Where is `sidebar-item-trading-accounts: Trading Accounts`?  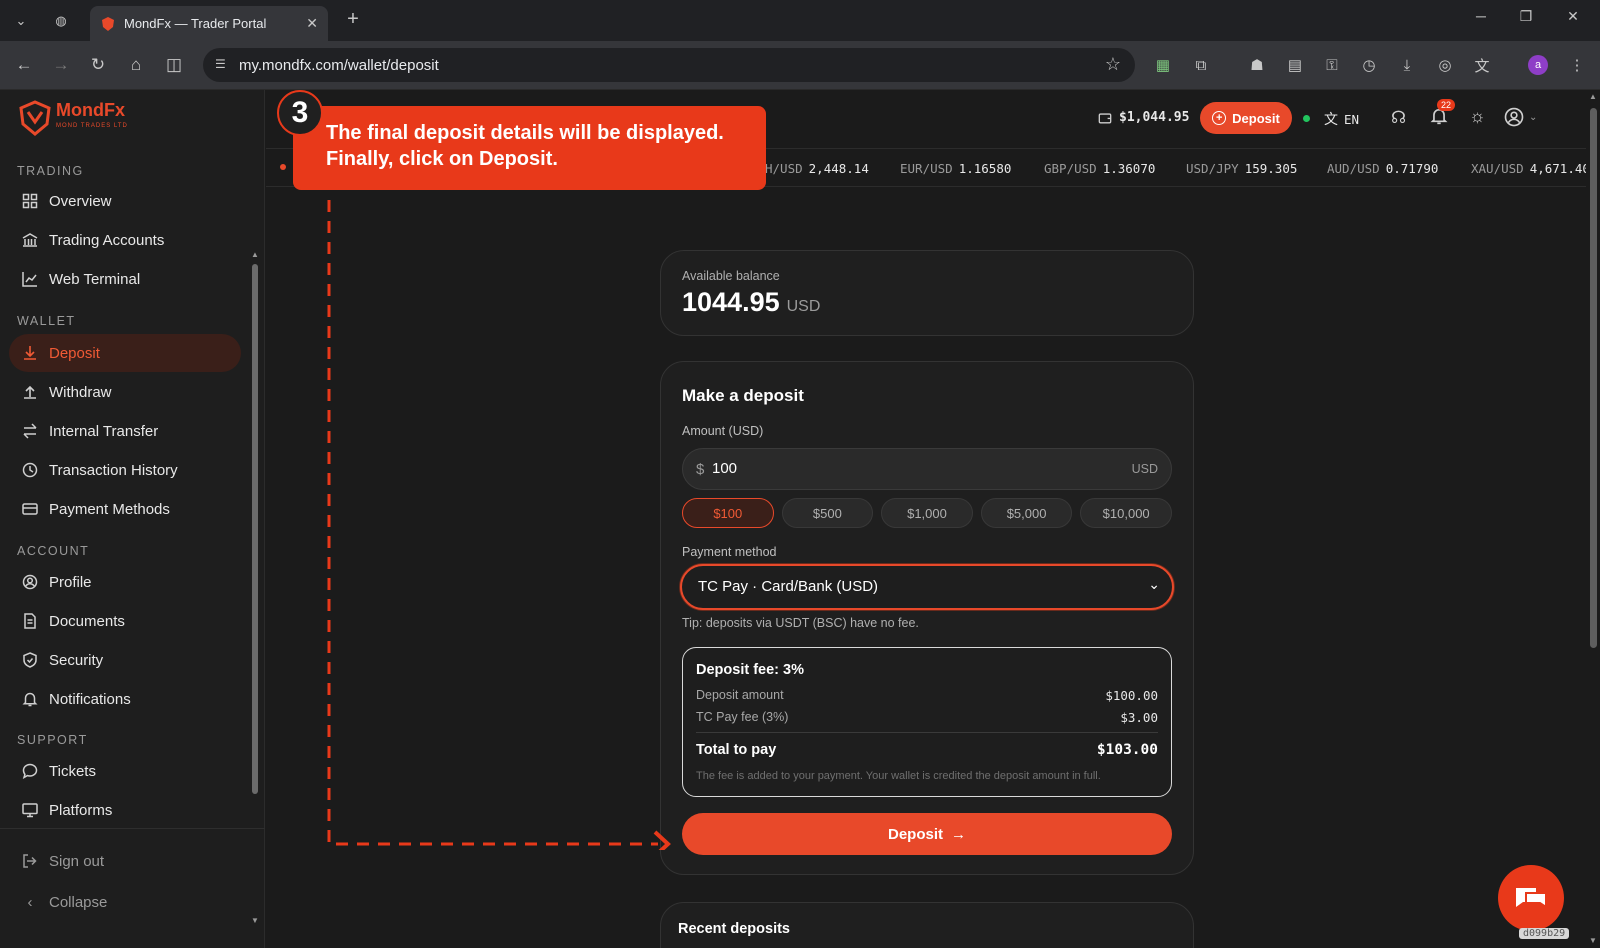
sidebar-item-trading-accounts: Trading Accounts is located at coordinates (125, 240).